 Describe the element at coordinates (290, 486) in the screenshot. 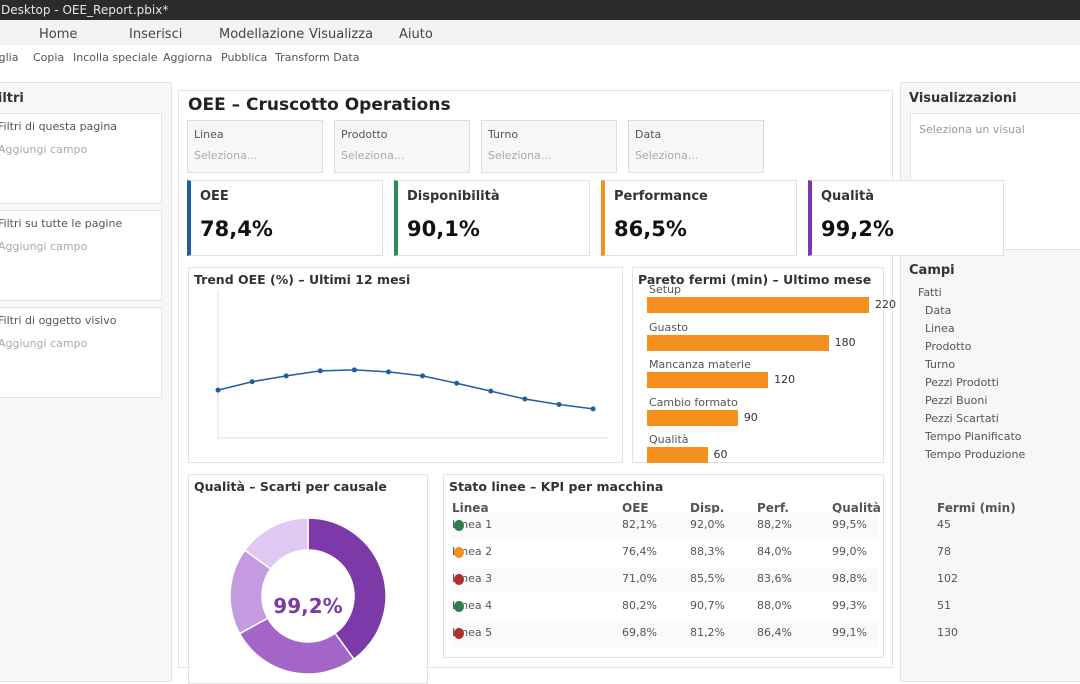

I see `chart-title: Qualità – Scarti per causale` at that location.